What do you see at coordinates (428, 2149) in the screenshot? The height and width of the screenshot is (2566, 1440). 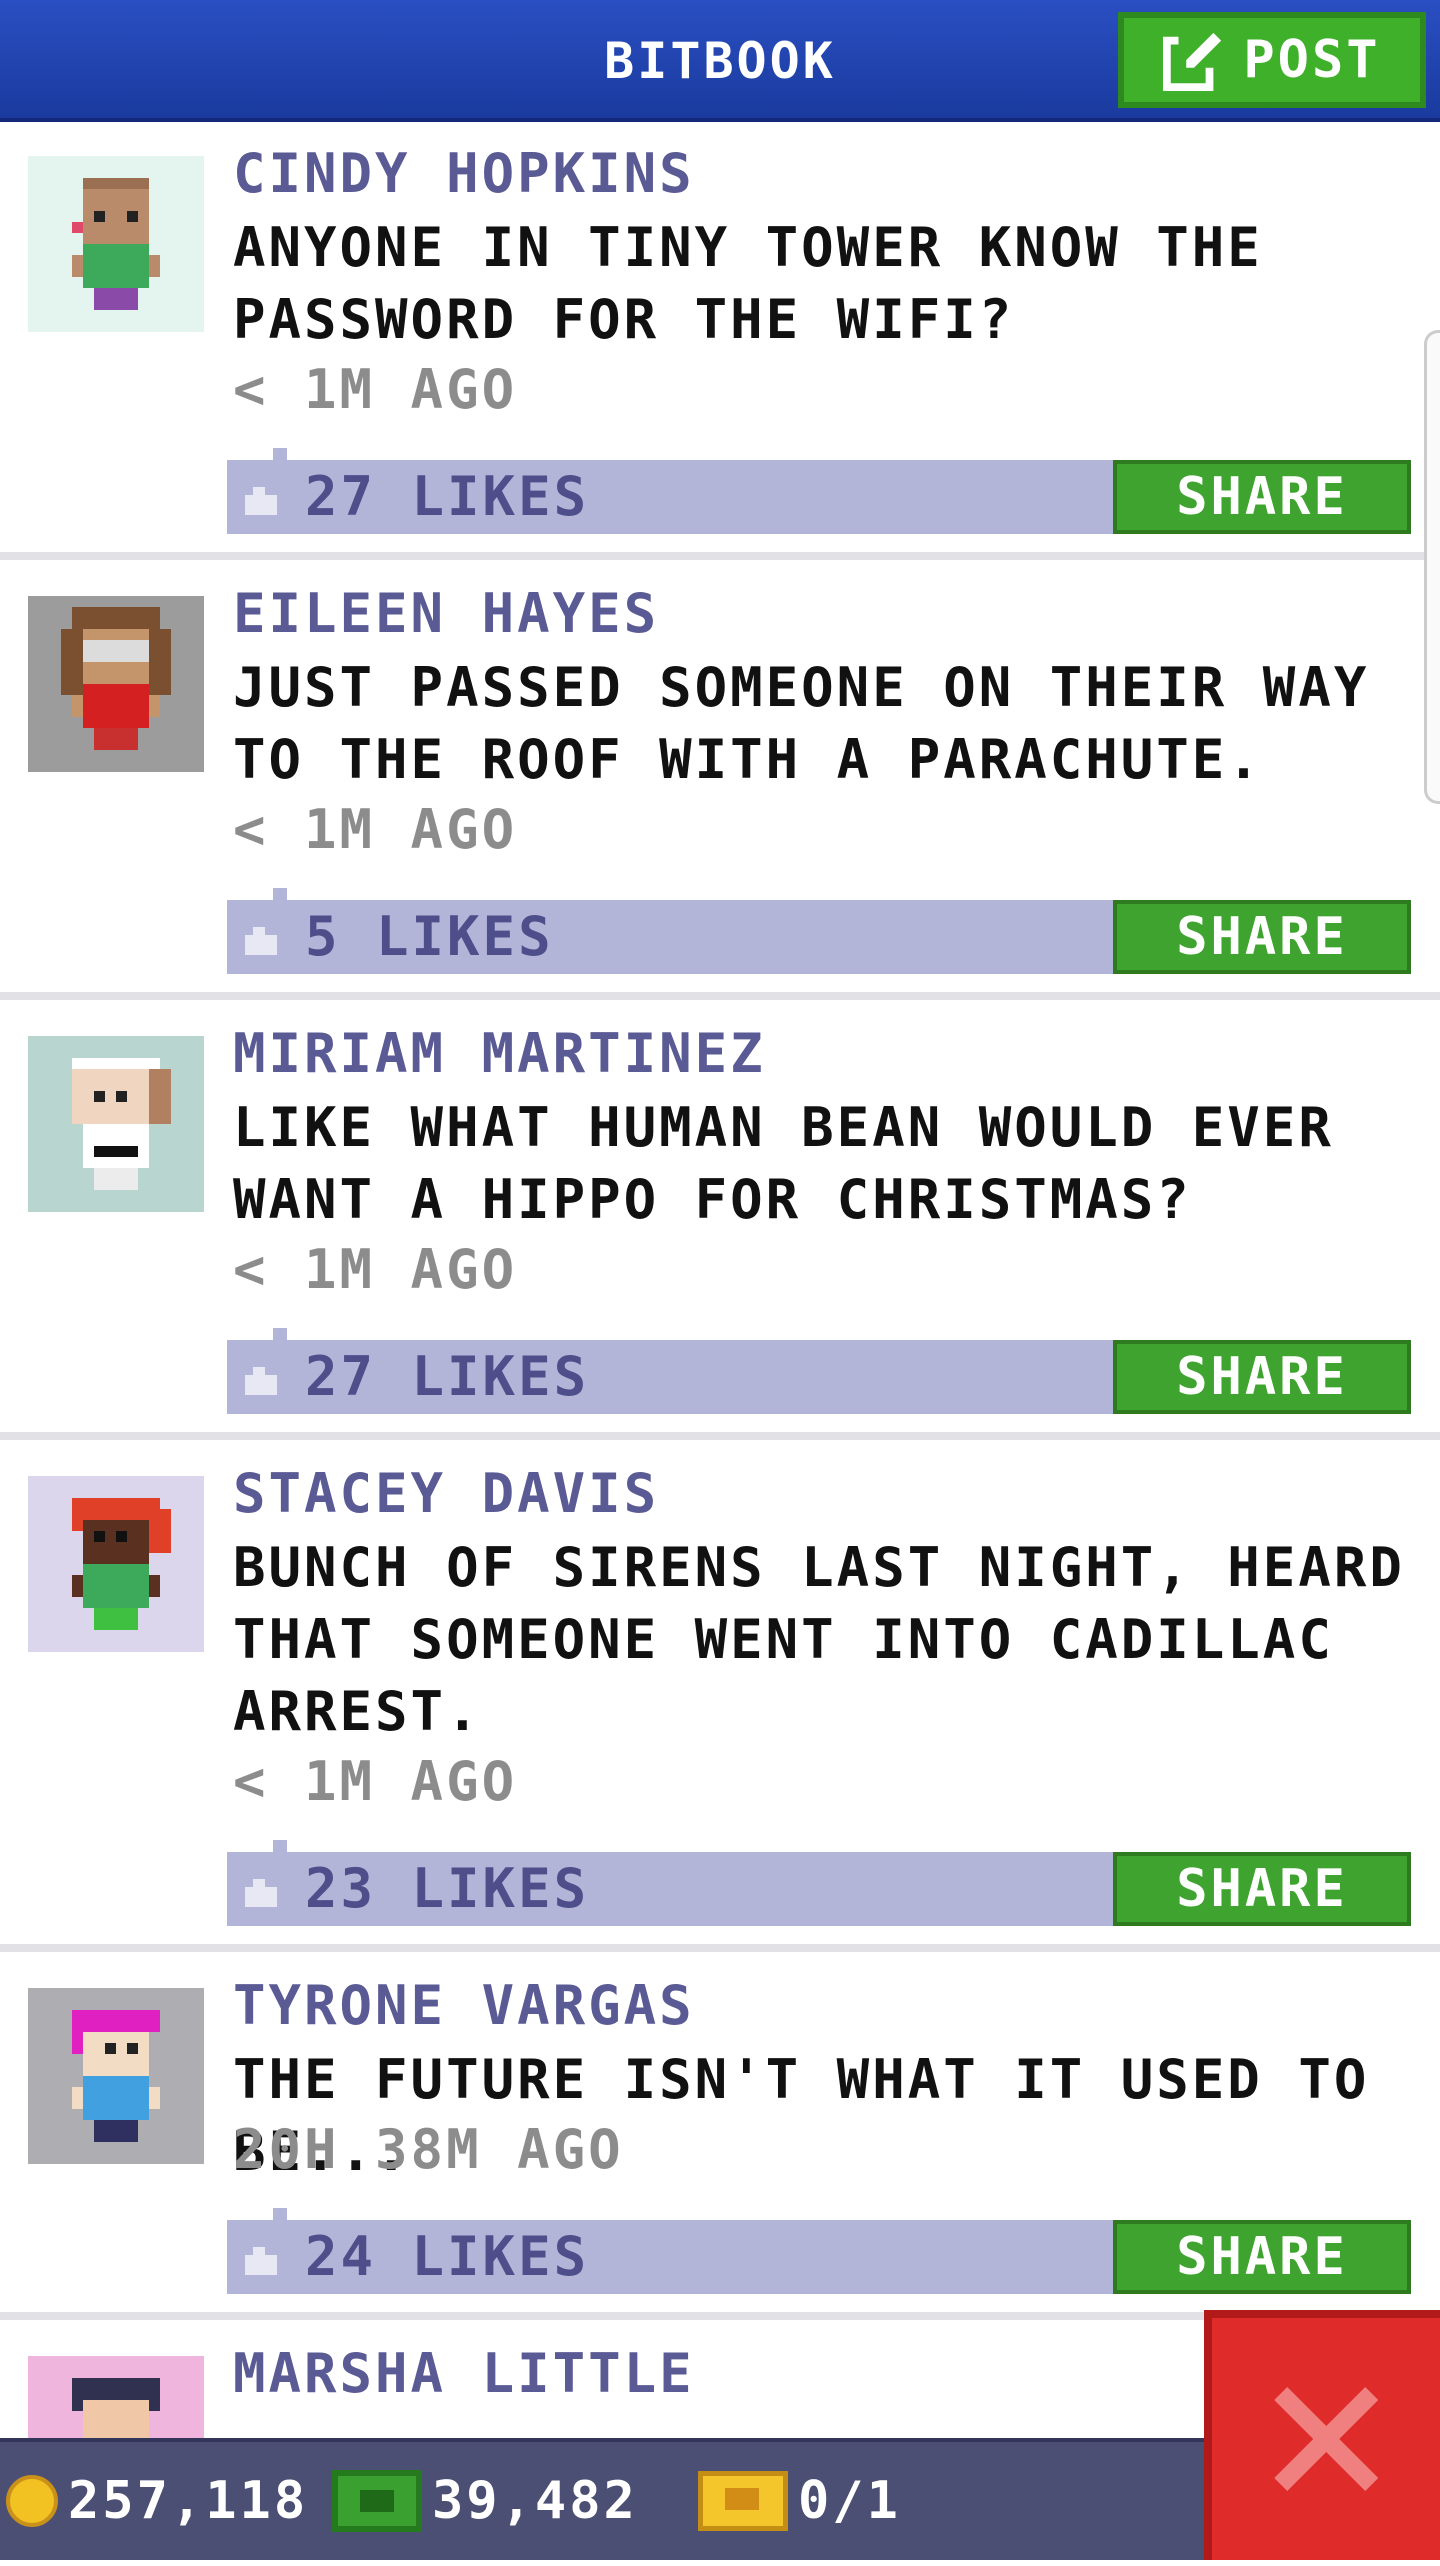 I see `post-time: 20H 38M AGO` at bounding box center [428, 2149].